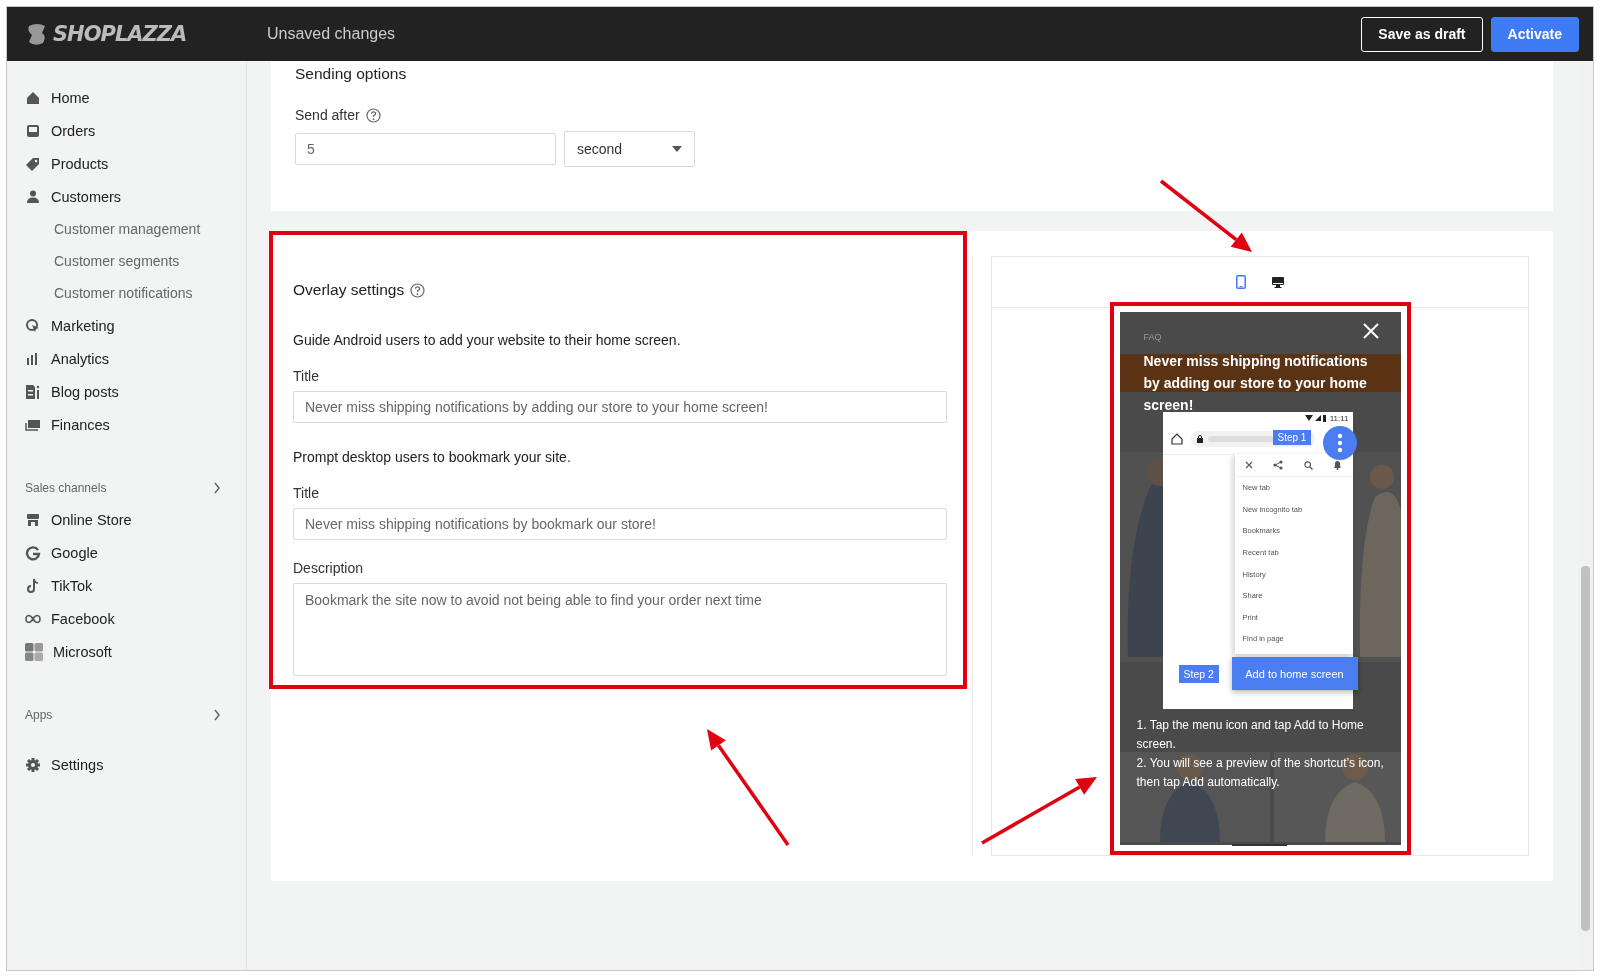 Image resolution: width=1600 pixels, height=979 pixels. What do you see at coordinates (1241, 282) in the screenshot?
I see `phone-icon` at bounding box center [1241, 282].